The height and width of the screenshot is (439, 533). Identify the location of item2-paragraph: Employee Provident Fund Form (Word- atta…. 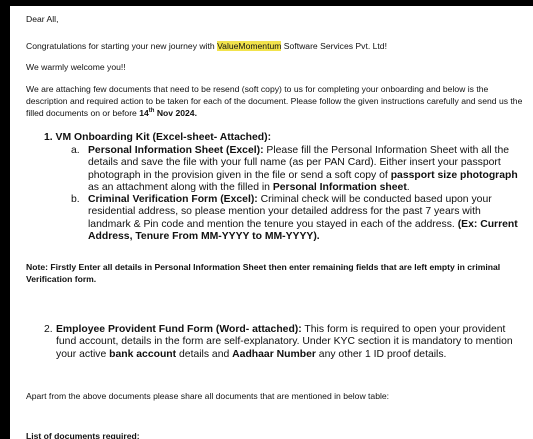
(284, 342).